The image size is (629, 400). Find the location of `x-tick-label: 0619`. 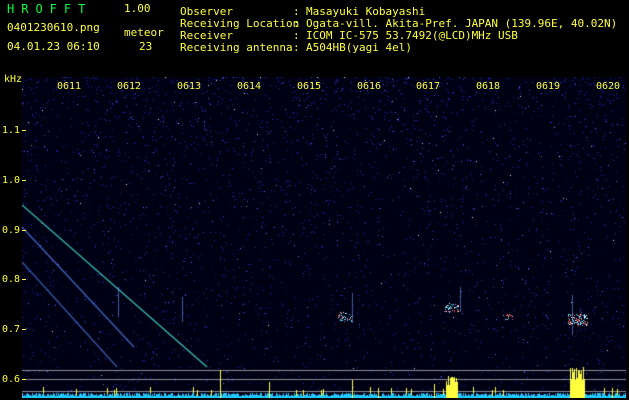

x-tick-label: 0619 is located at coordinates (548, 86).